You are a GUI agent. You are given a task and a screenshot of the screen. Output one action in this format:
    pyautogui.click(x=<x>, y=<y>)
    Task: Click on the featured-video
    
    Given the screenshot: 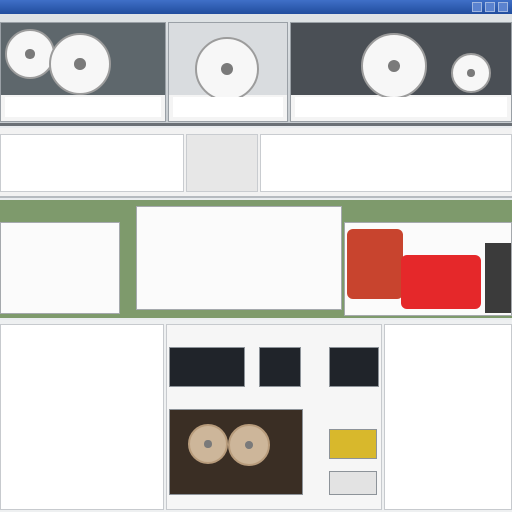 What is the action you would take?
    pyautogui.click(x=236, y=452)
    